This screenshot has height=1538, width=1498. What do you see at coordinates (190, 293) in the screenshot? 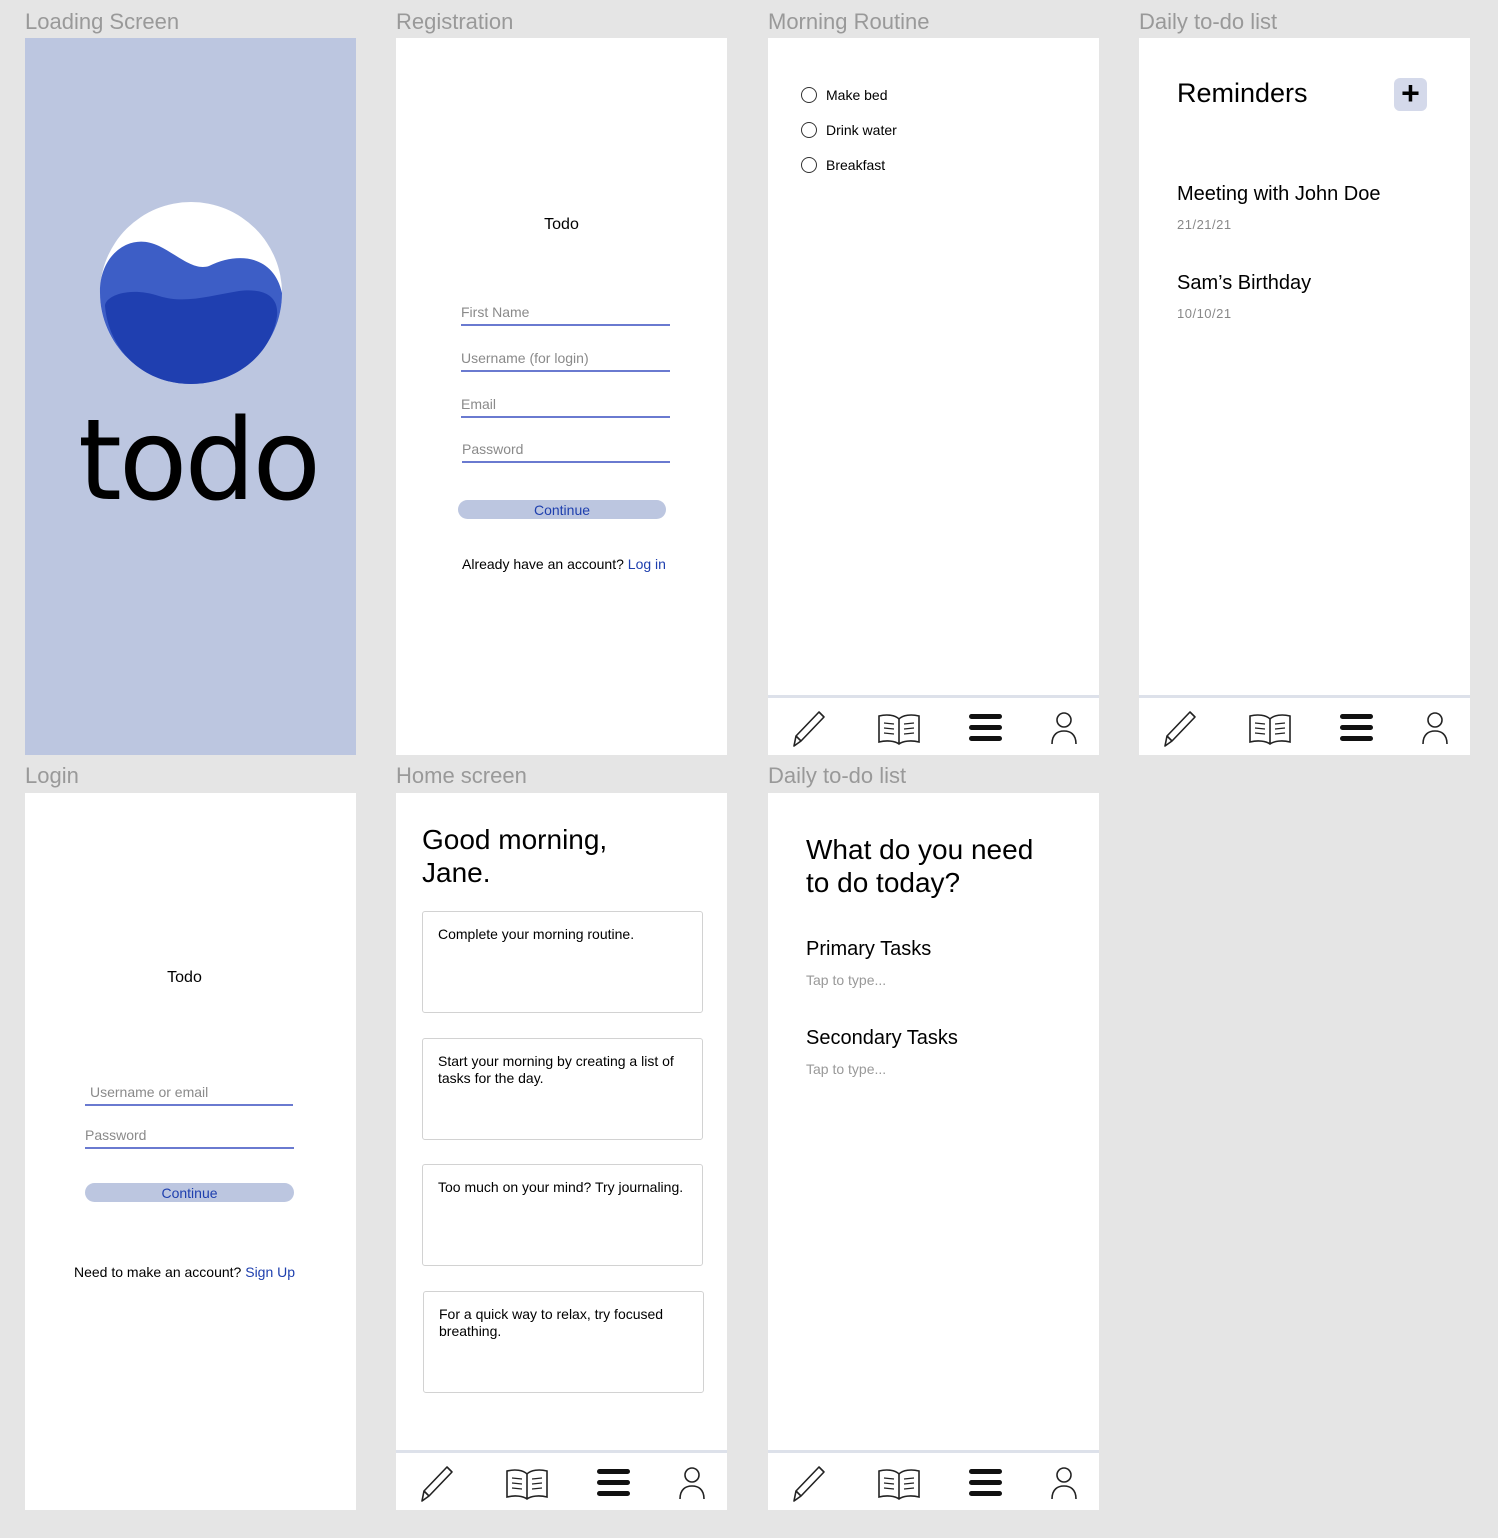
I see `todo-logo-icon` at bounding box center [190, 293].